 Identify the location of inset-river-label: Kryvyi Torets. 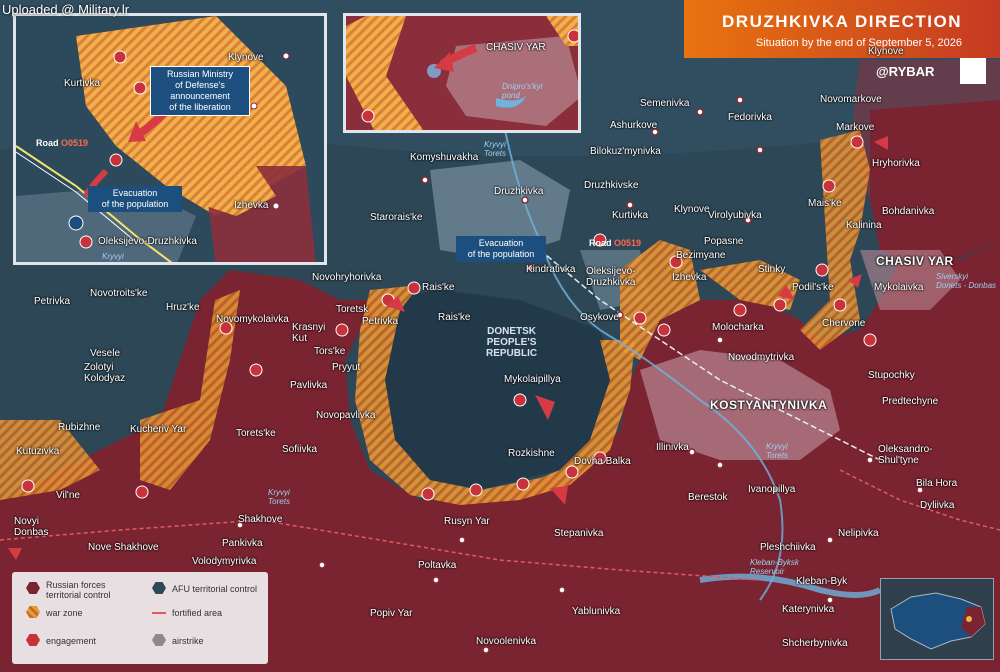
(113, 257).